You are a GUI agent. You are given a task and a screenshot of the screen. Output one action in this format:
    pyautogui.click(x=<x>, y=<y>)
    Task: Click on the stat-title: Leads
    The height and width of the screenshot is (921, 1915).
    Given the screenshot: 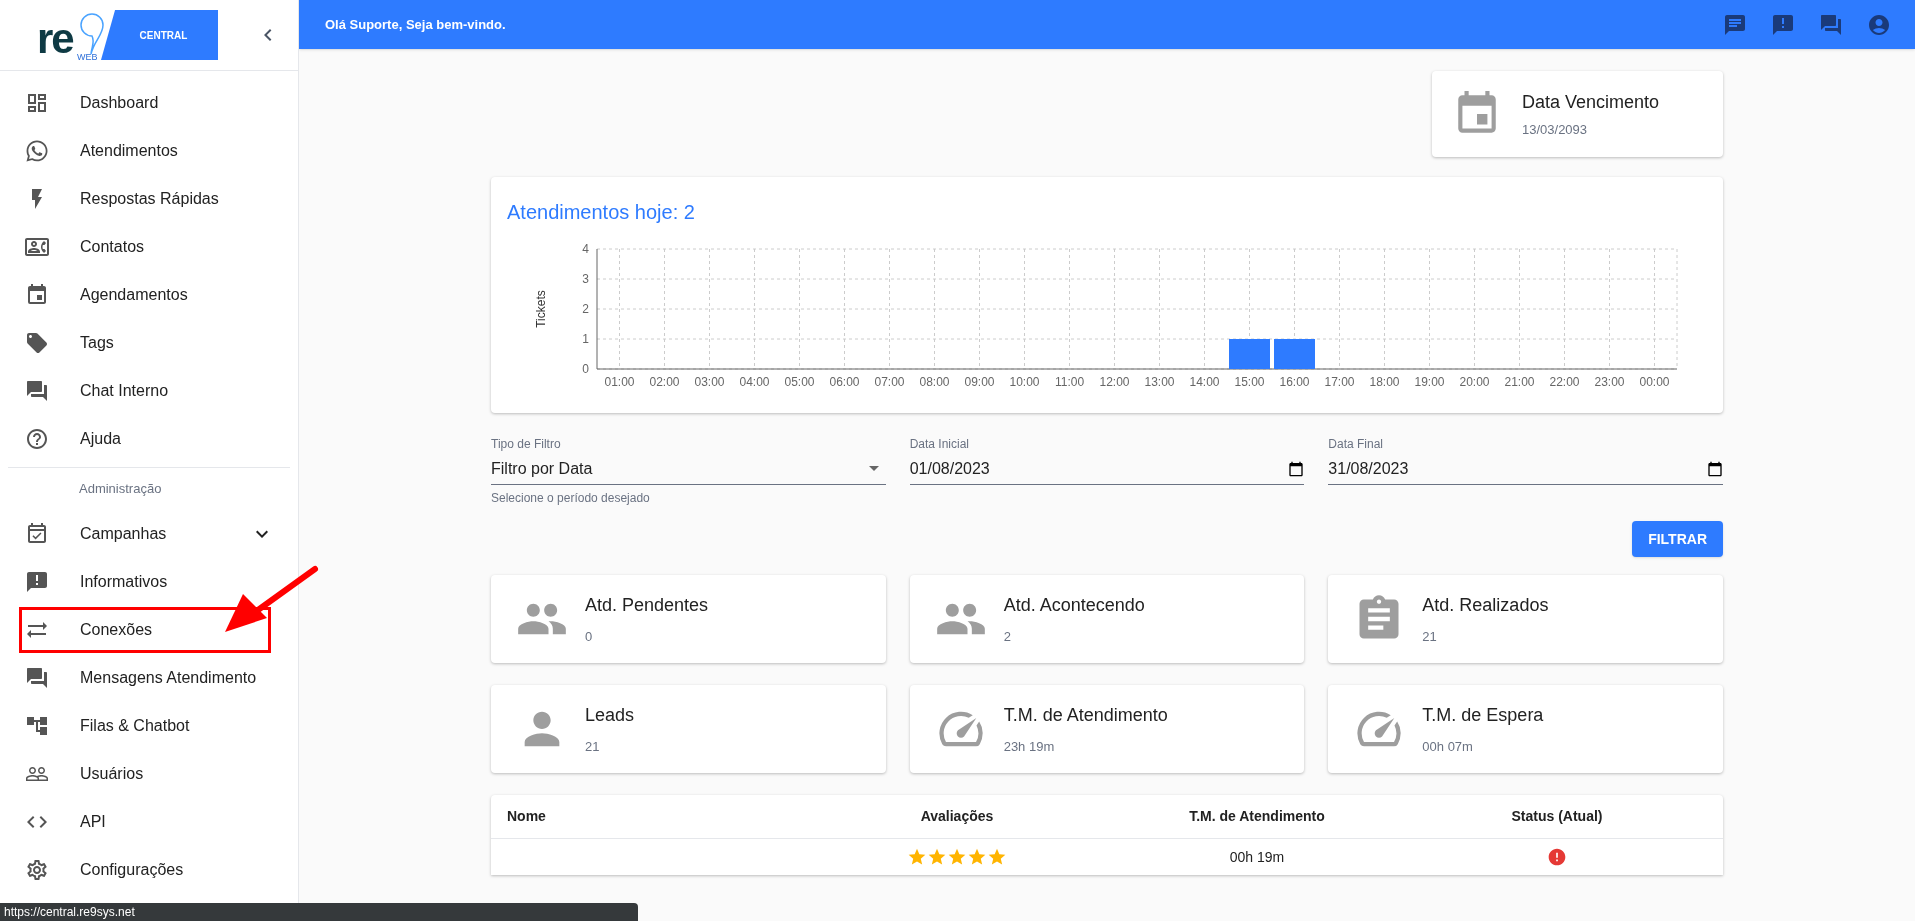 What is the action you would take?
    pyautogui.click(x=610, y=715)
    